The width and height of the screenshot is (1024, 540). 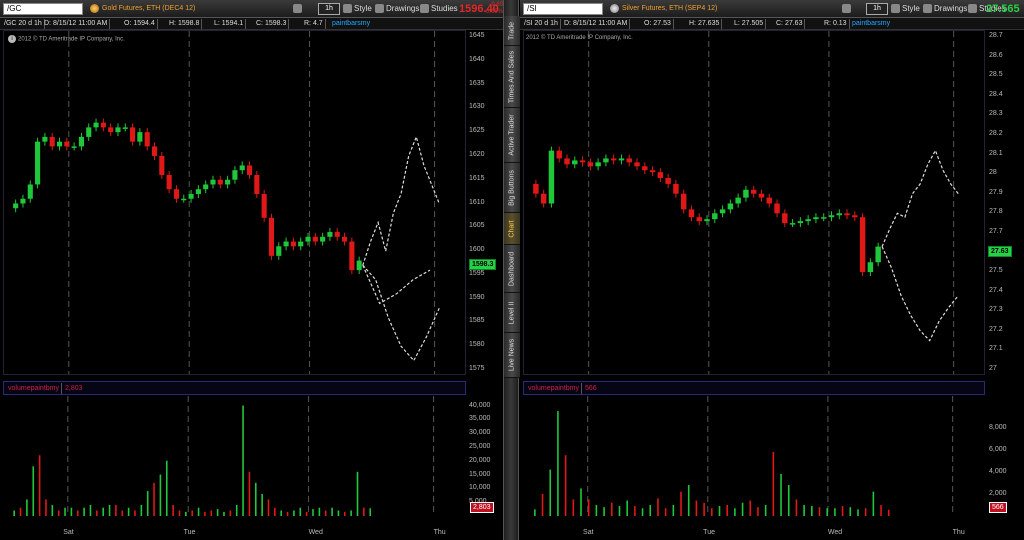 I want to click on left-studies-button: Studies, so click(x=439, y=9).